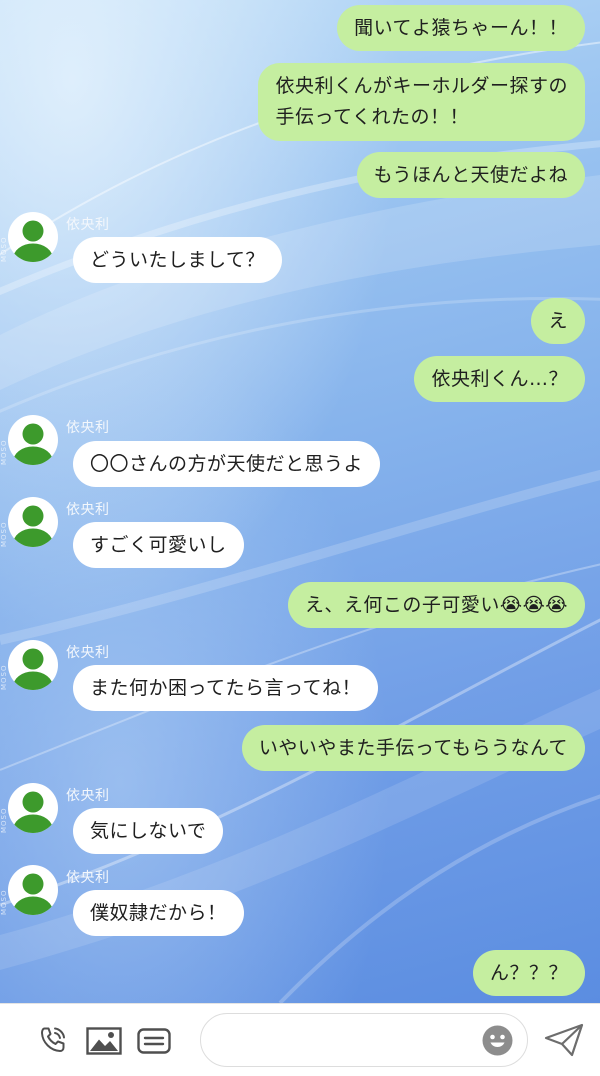 This screenshot has width=600, height=1076. What do you see at coordinates (497, 1042) in the screenshot?
I see `emoji-icon` at bounding box center [497, 1042].